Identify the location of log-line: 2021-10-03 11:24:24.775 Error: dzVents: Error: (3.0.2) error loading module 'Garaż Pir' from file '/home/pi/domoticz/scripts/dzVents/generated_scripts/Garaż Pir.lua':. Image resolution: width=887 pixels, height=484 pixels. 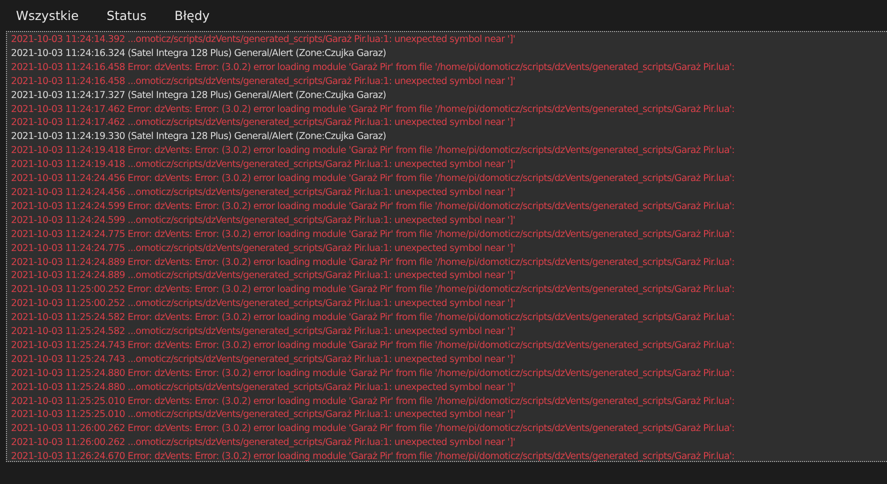
(373, 235).